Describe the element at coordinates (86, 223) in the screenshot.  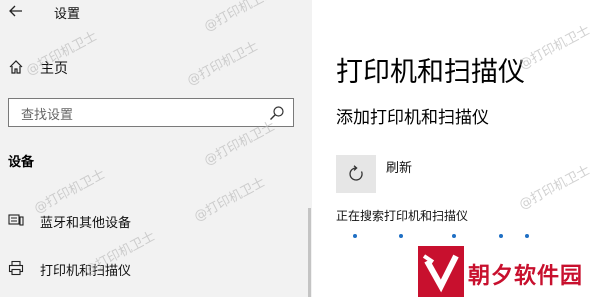
I see `sidebar-item-label: 蓝牙和其他设备` at that location.